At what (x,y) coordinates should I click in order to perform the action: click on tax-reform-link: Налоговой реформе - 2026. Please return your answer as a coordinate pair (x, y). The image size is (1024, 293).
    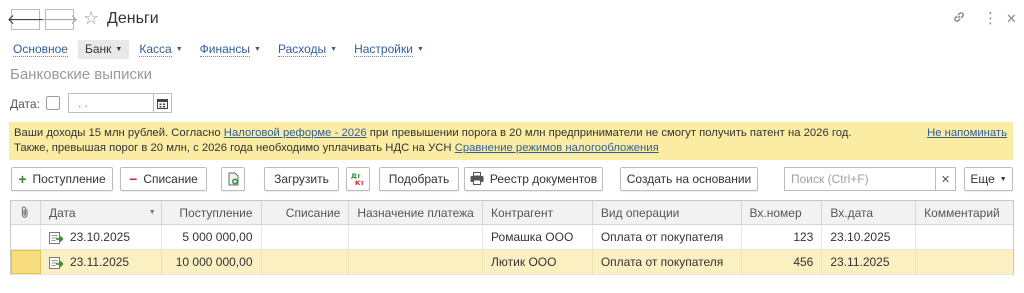
    Looking at the image, I should click on (295, 133).